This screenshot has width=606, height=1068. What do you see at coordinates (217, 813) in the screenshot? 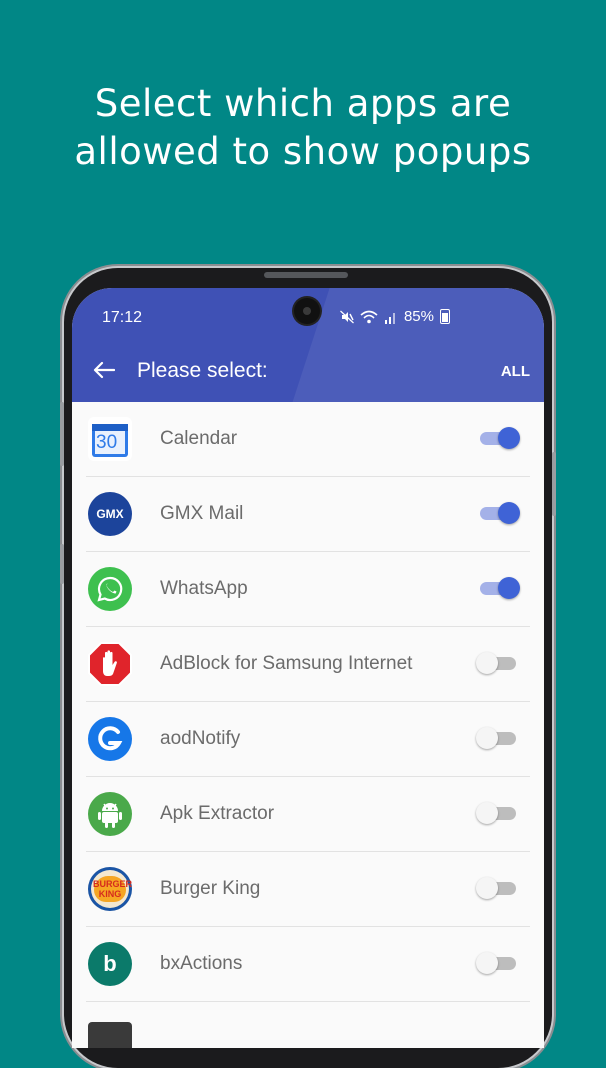
I see `app-name: Apk Extractor` at bounding box center [217, 813].